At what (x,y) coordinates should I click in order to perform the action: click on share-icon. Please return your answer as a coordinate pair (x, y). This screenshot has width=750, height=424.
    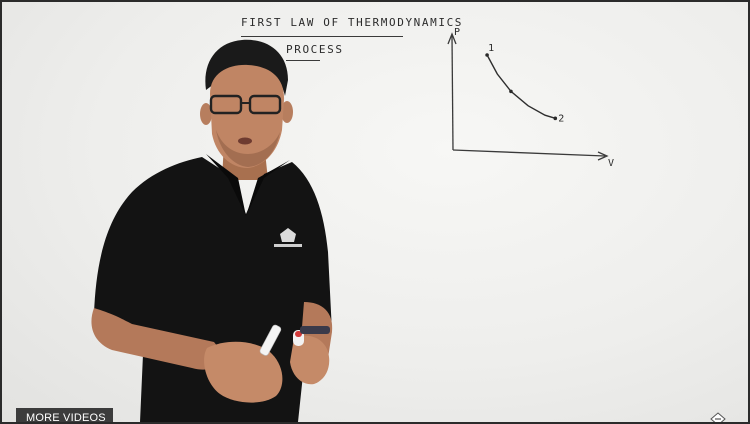
    Looking at the image, I should click on (718, 417).